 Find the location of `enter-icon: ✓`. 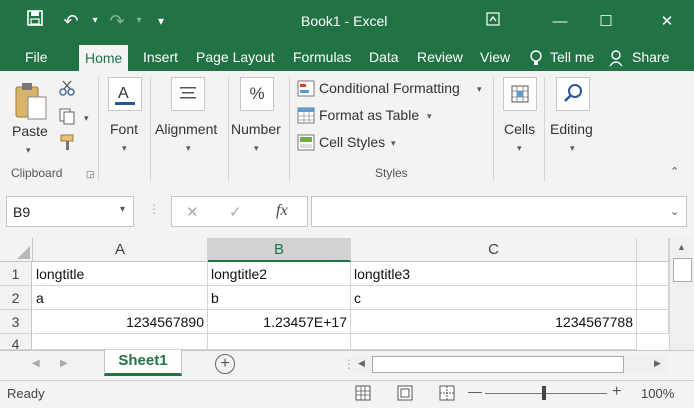

enter-icon: ✓ is located at coordinates (235, 212).